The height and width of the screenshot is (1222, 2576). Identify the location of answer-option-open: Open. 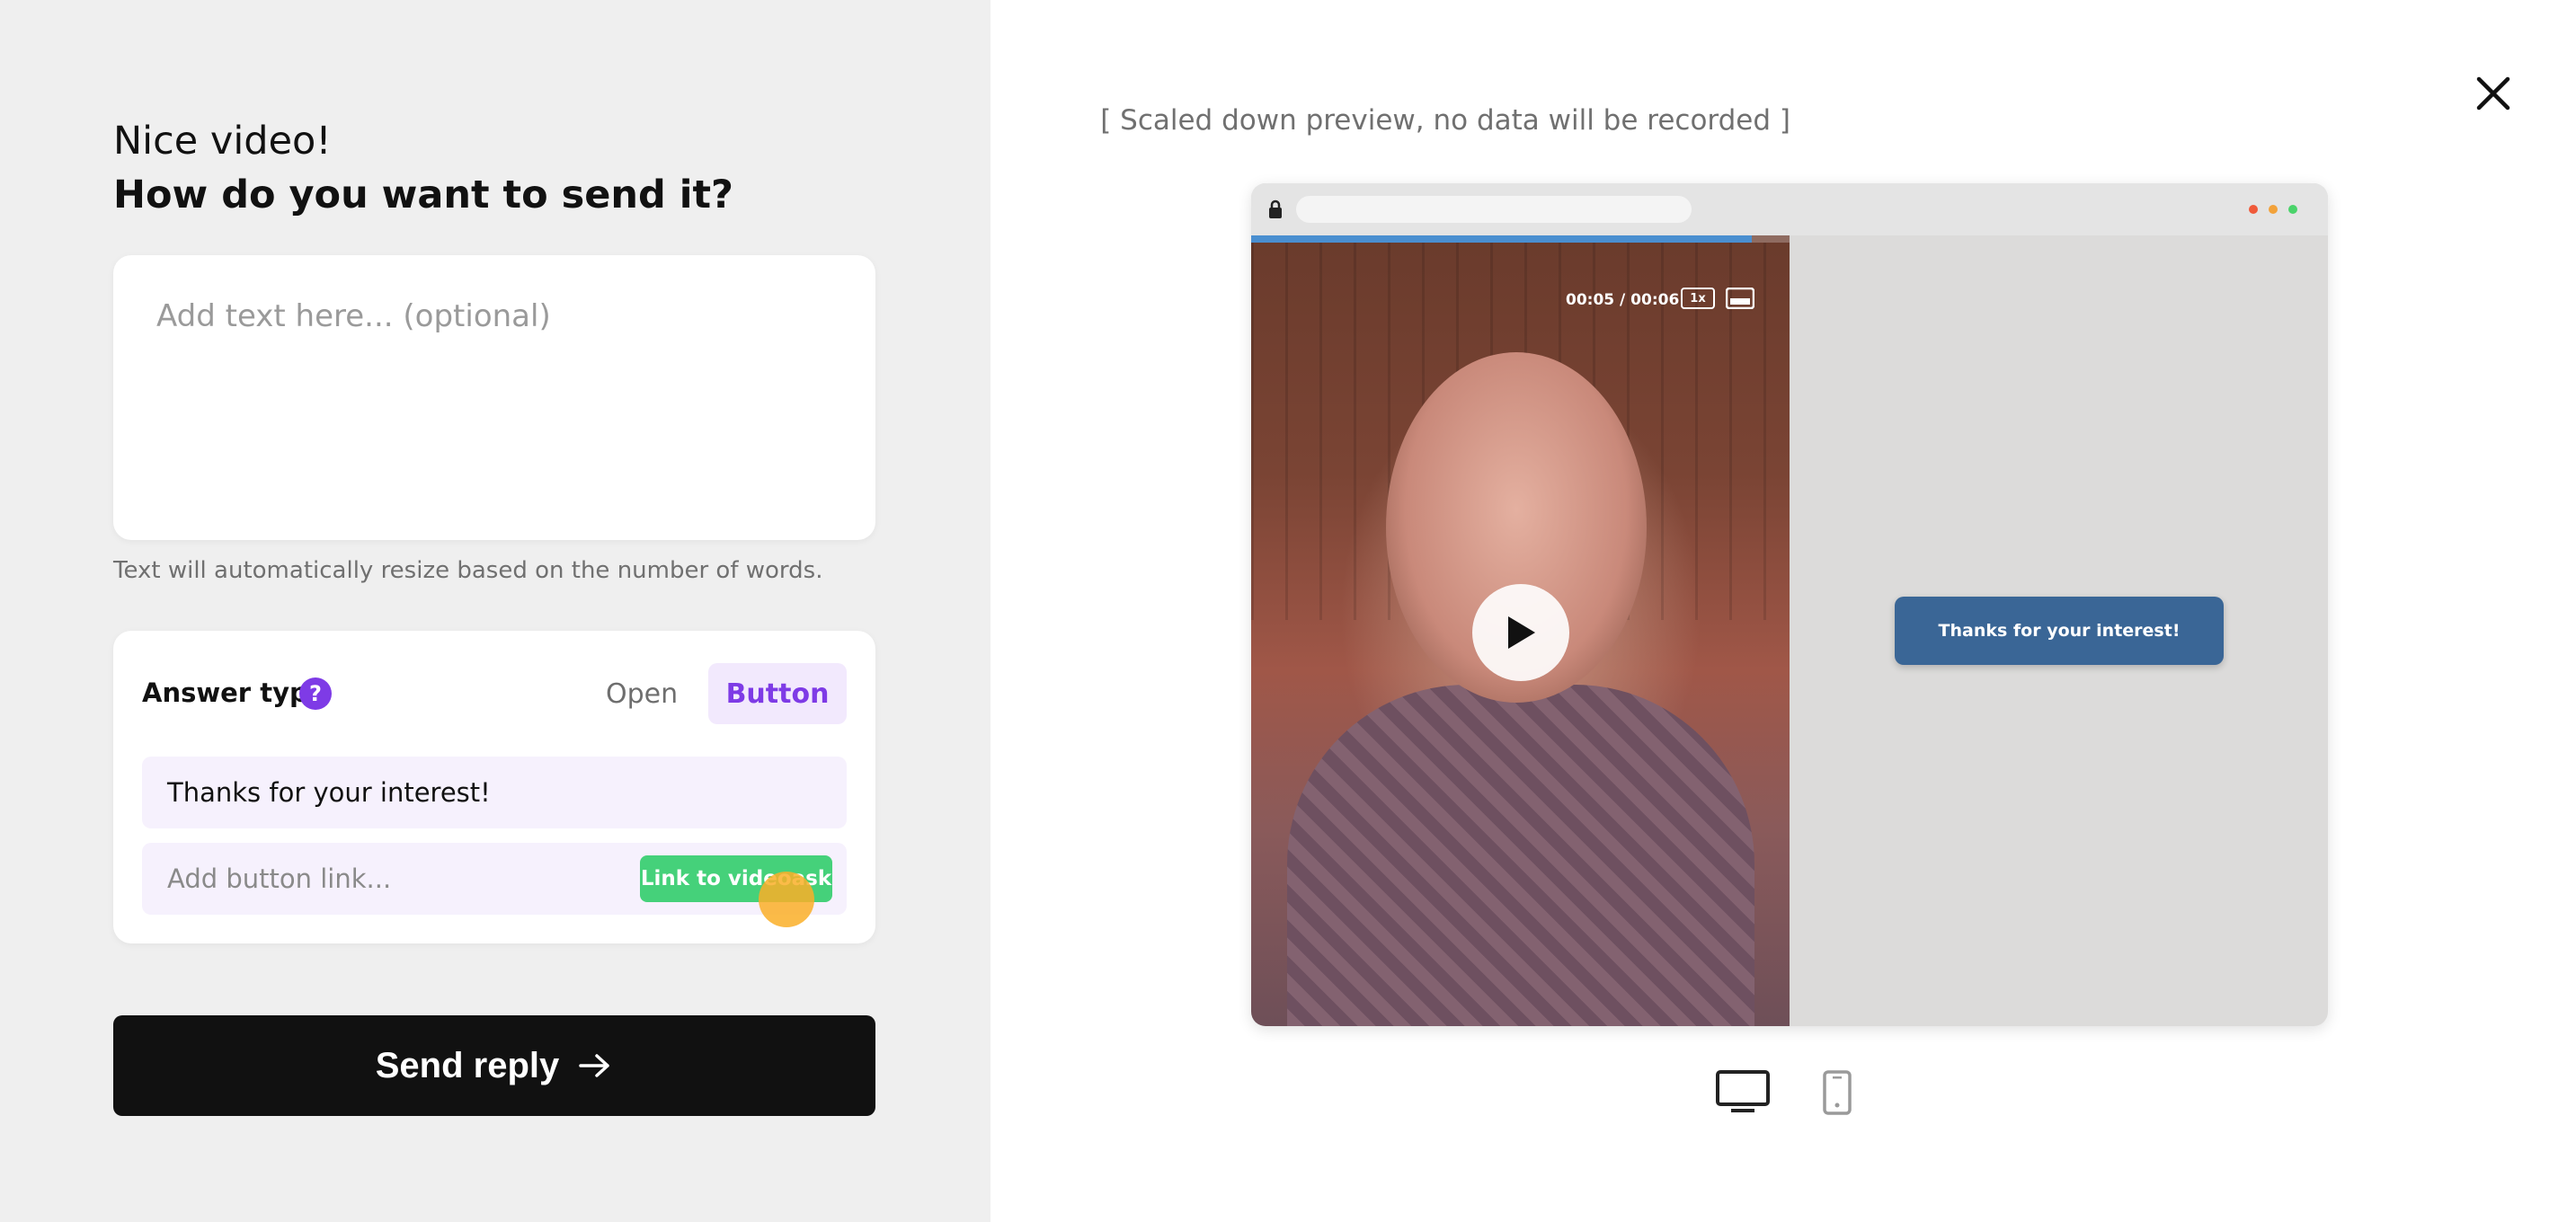
(642, 693).